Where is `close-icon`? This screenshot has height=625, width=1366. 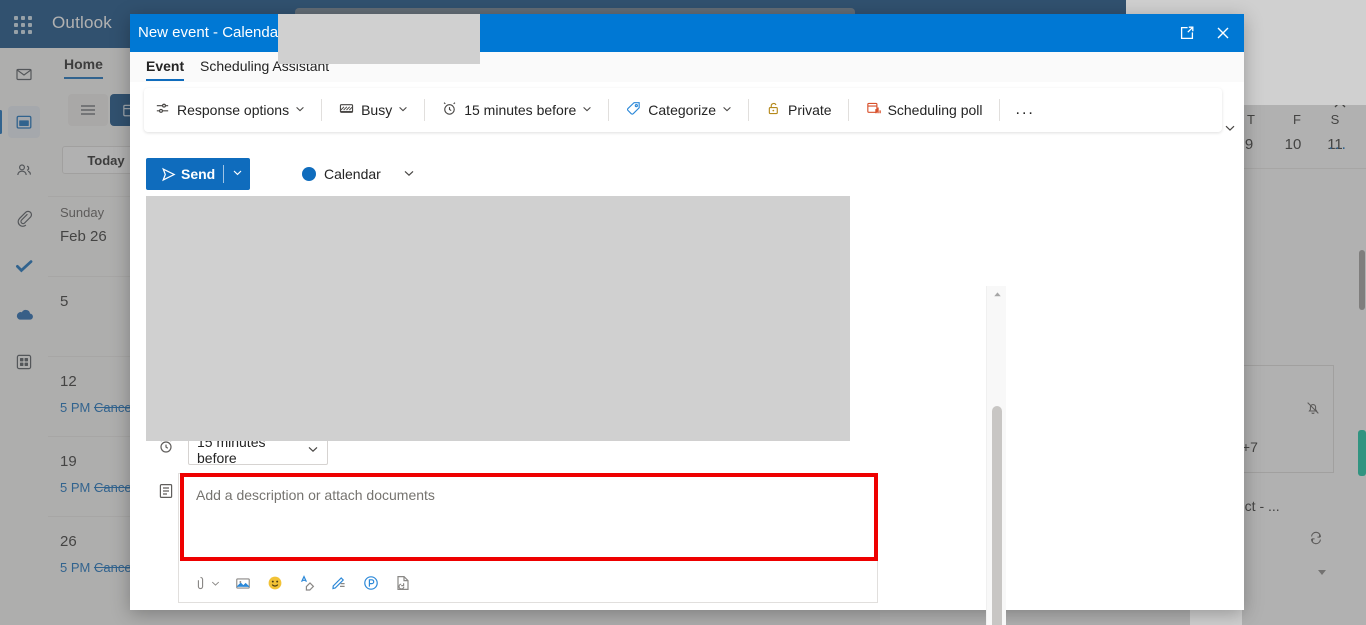
close-icon is located at coordinates (1223, 33).